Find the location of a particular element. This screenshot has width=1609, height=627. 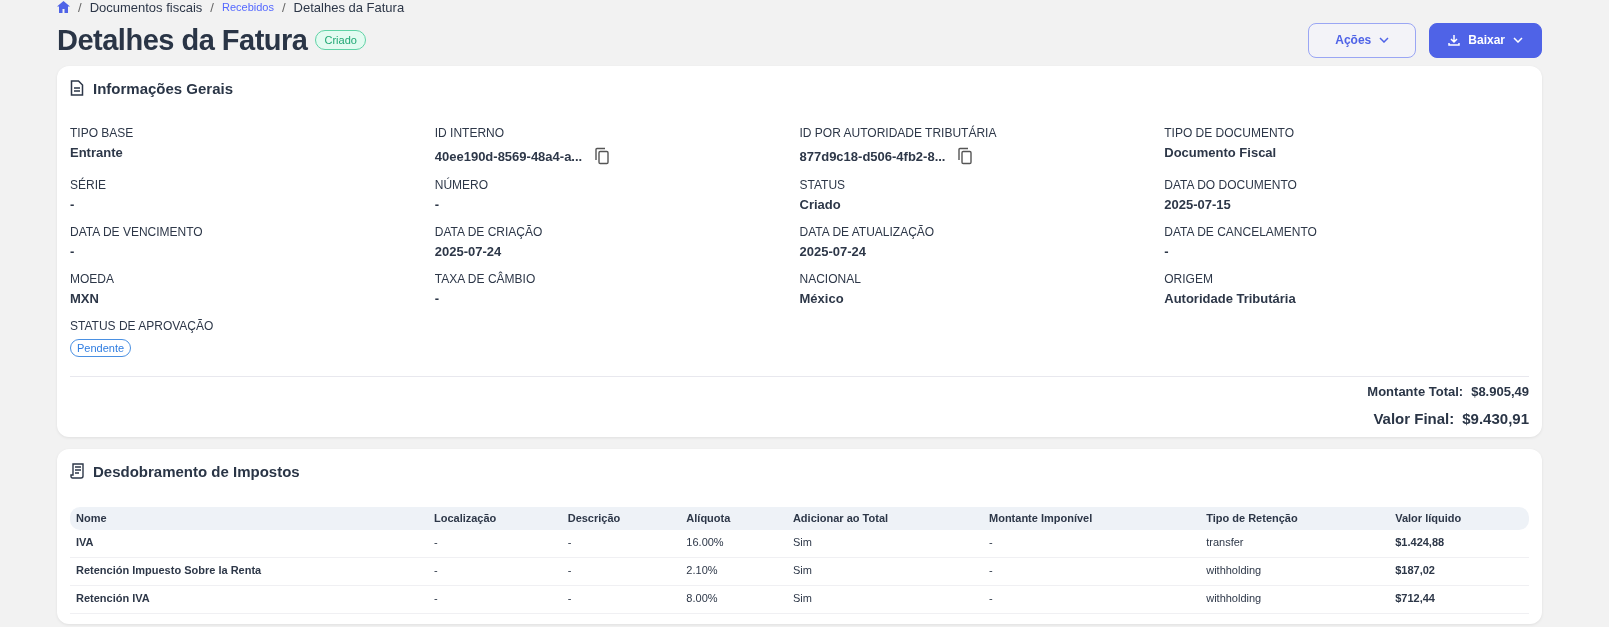

column-header: Descrição is located at coordinates (621, 518).